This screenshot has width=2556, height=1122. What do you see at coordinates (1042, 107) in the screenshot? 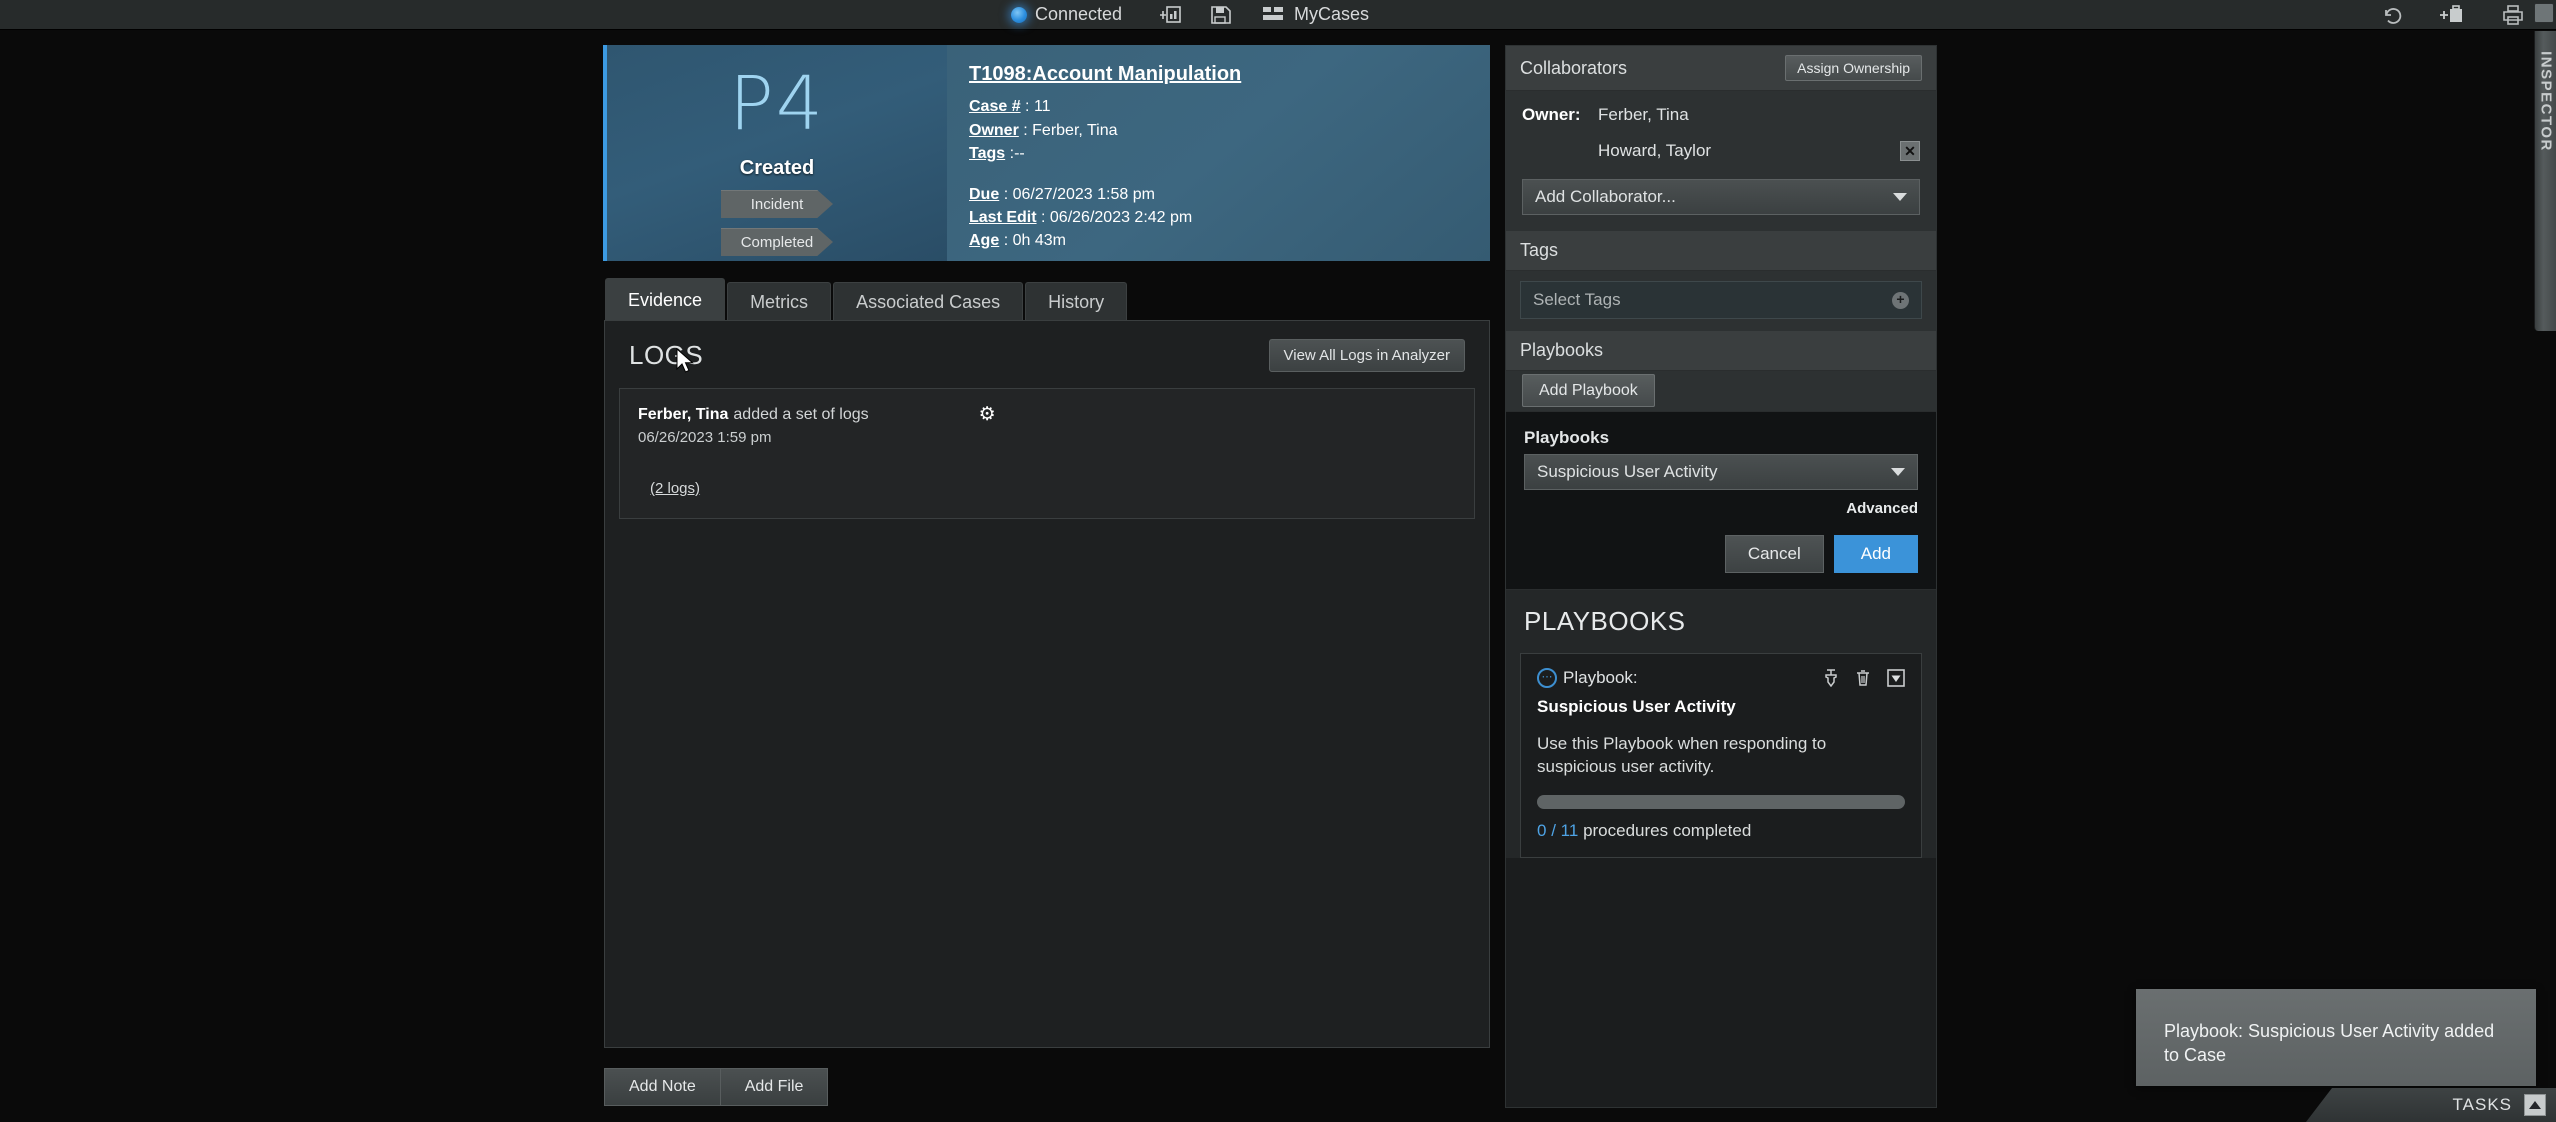
I see `case-field-value: 11` at bounding box center [1042, 107].